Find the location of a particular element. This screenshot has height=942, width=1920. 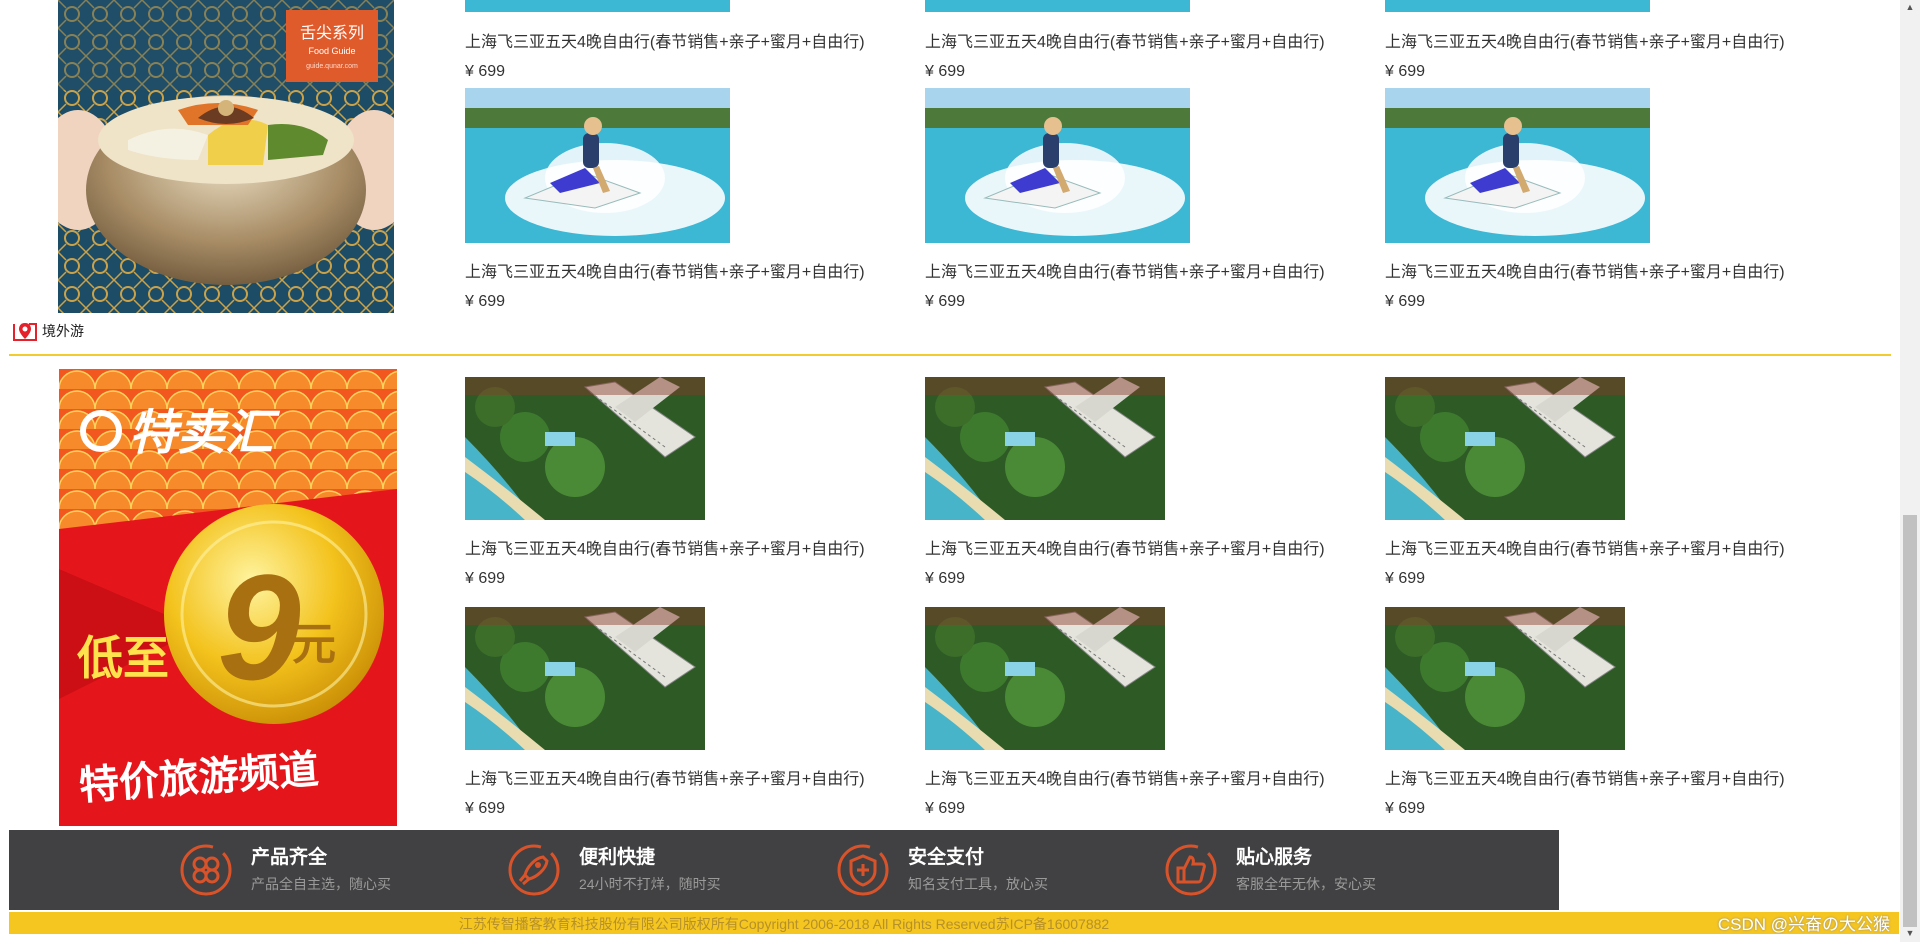

food-tag-line2: Food Guide is located at coordinates (331, 51).